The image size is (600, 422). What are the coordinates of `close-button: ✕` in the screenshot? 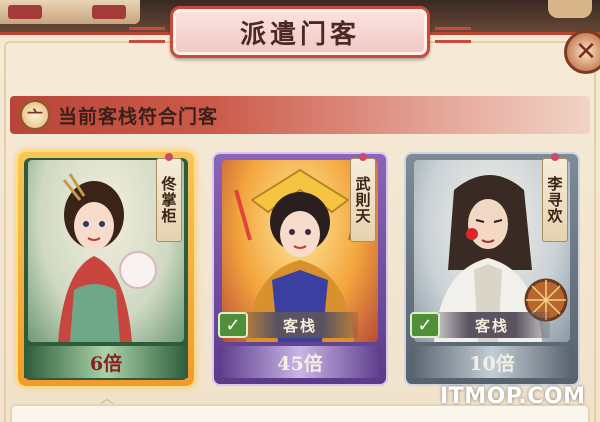 It's located at (582, 52).